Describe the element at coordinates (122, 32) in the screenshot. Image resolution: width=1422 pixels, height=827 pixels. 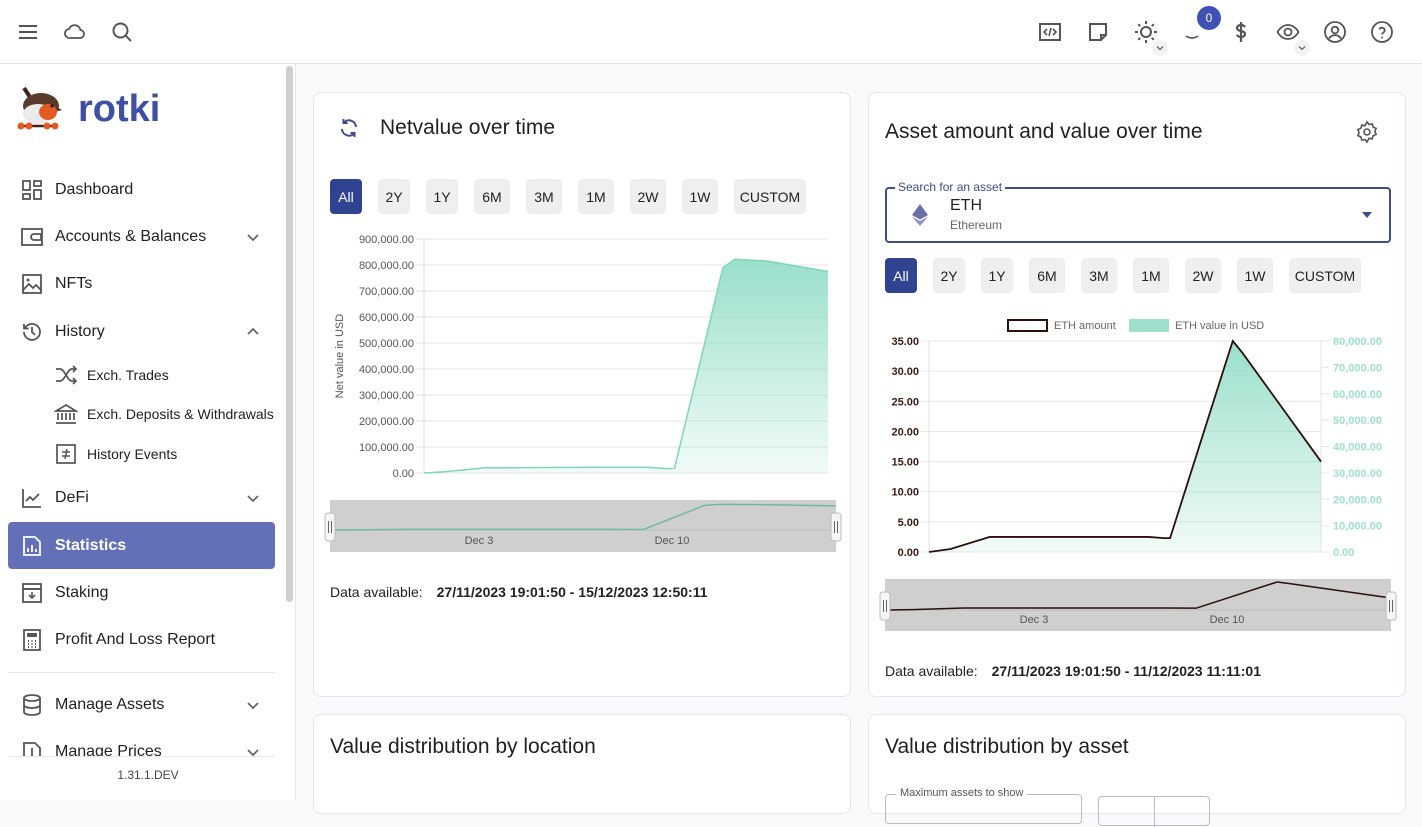
I see `search-icon` at that location.